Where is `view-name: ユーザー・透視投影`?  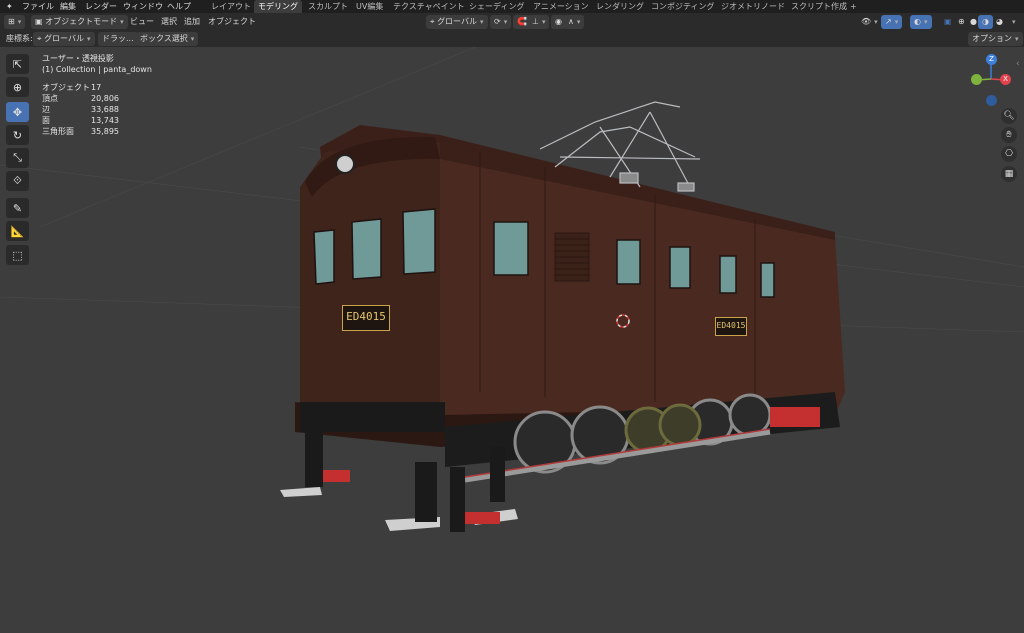 view-name: ユーザー・透視投影 is located at coordinates (78, 58).